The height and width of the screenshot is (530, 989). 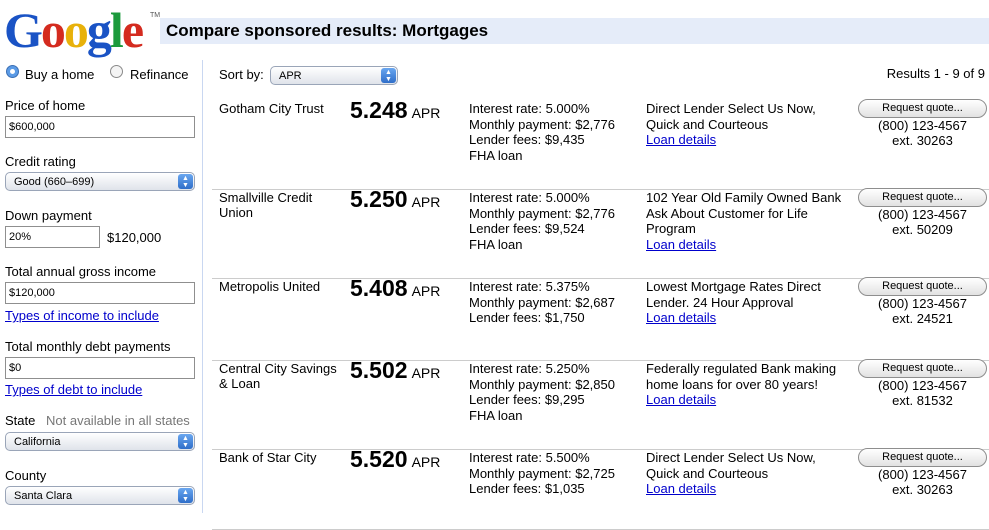 What do you see at coordinates (542, 384) in the screenshot?
I see `result-detail: Monthly payment: $2,850` at bounding box center [542, 384].